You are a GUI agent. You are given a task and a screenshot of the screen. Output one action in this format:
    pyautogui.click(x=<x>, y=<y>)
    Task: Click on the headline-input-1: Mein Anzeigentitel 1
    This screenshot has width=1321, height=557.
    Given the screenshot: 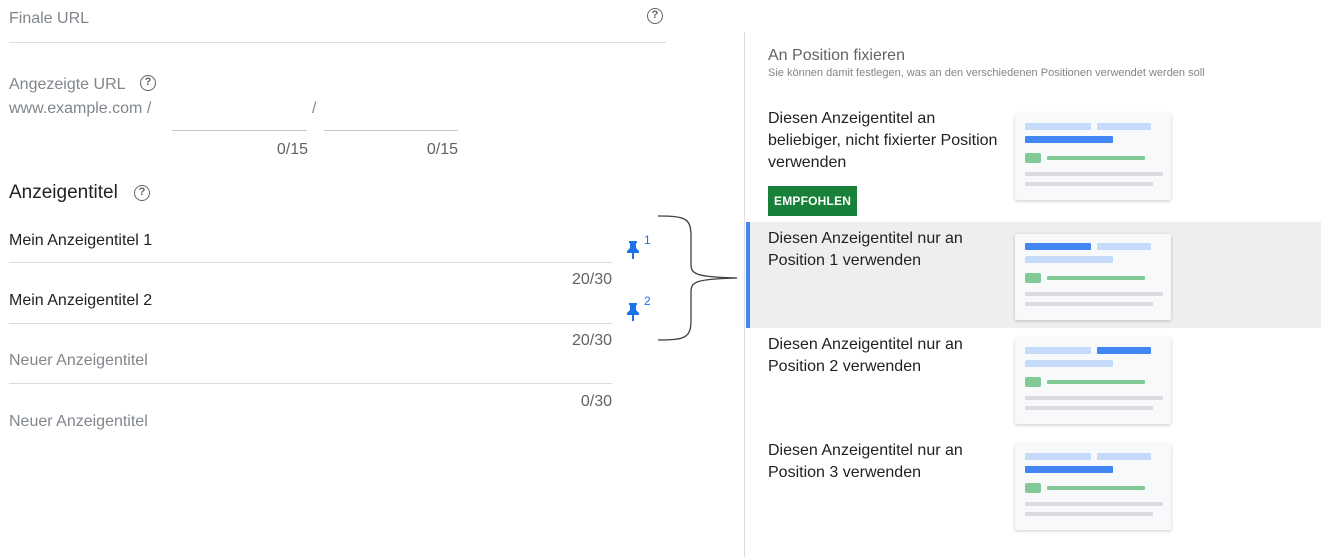 What is the action you would take?
    pyautogui.click(x=80, y=241)
    